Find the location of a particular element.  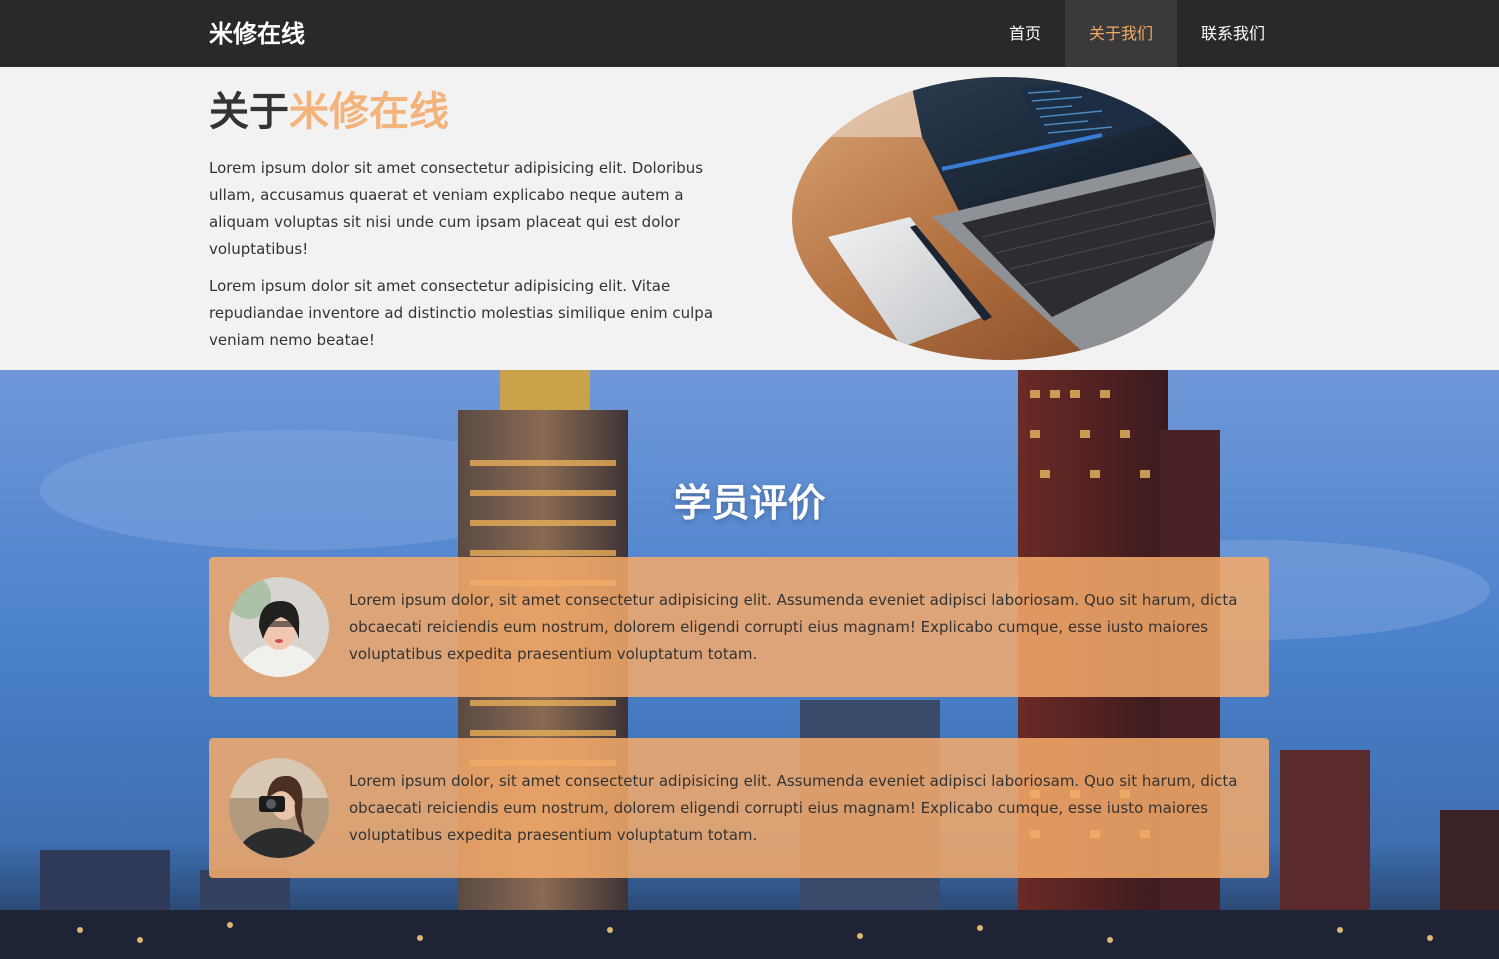

nav-menu: 首页 关于我们 联系我们 is located at coordinates (1137, 33).